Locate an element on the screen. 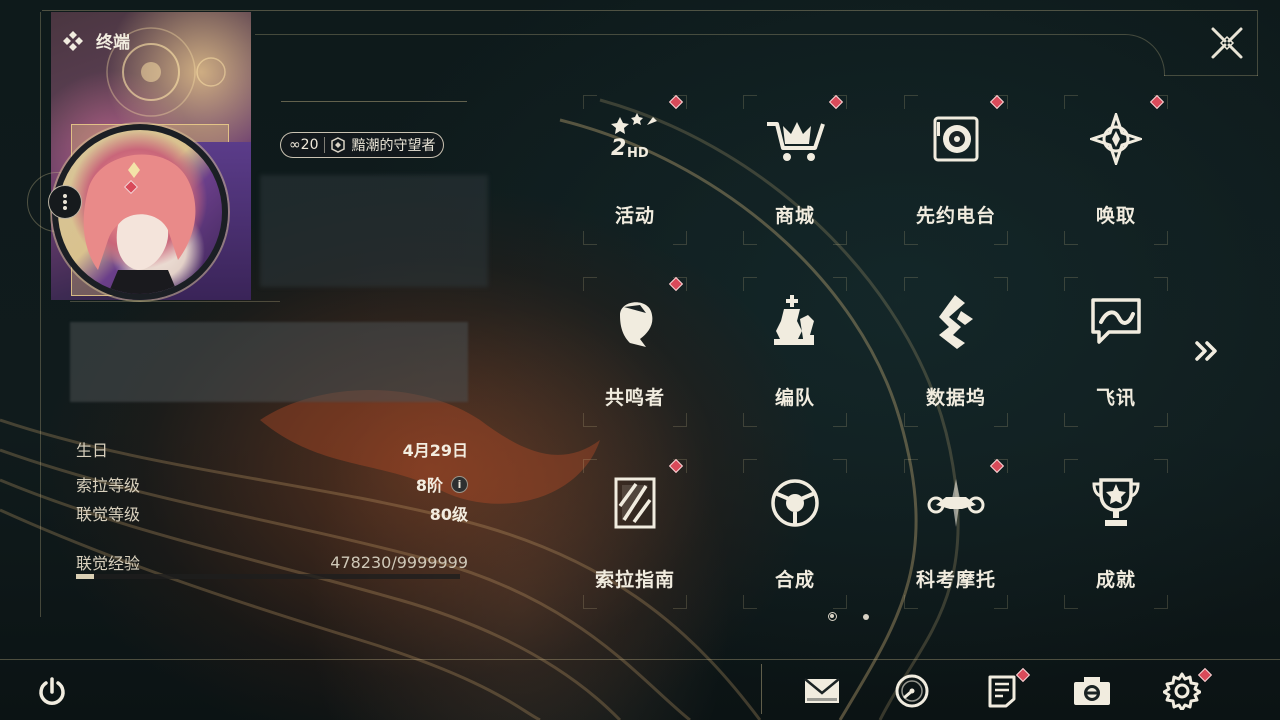 Image resolution: width=1280 pixels, height=720 pixels. stat-union-exp: 联觉经验 478230/9999999 is located at coordinates (272, 562).